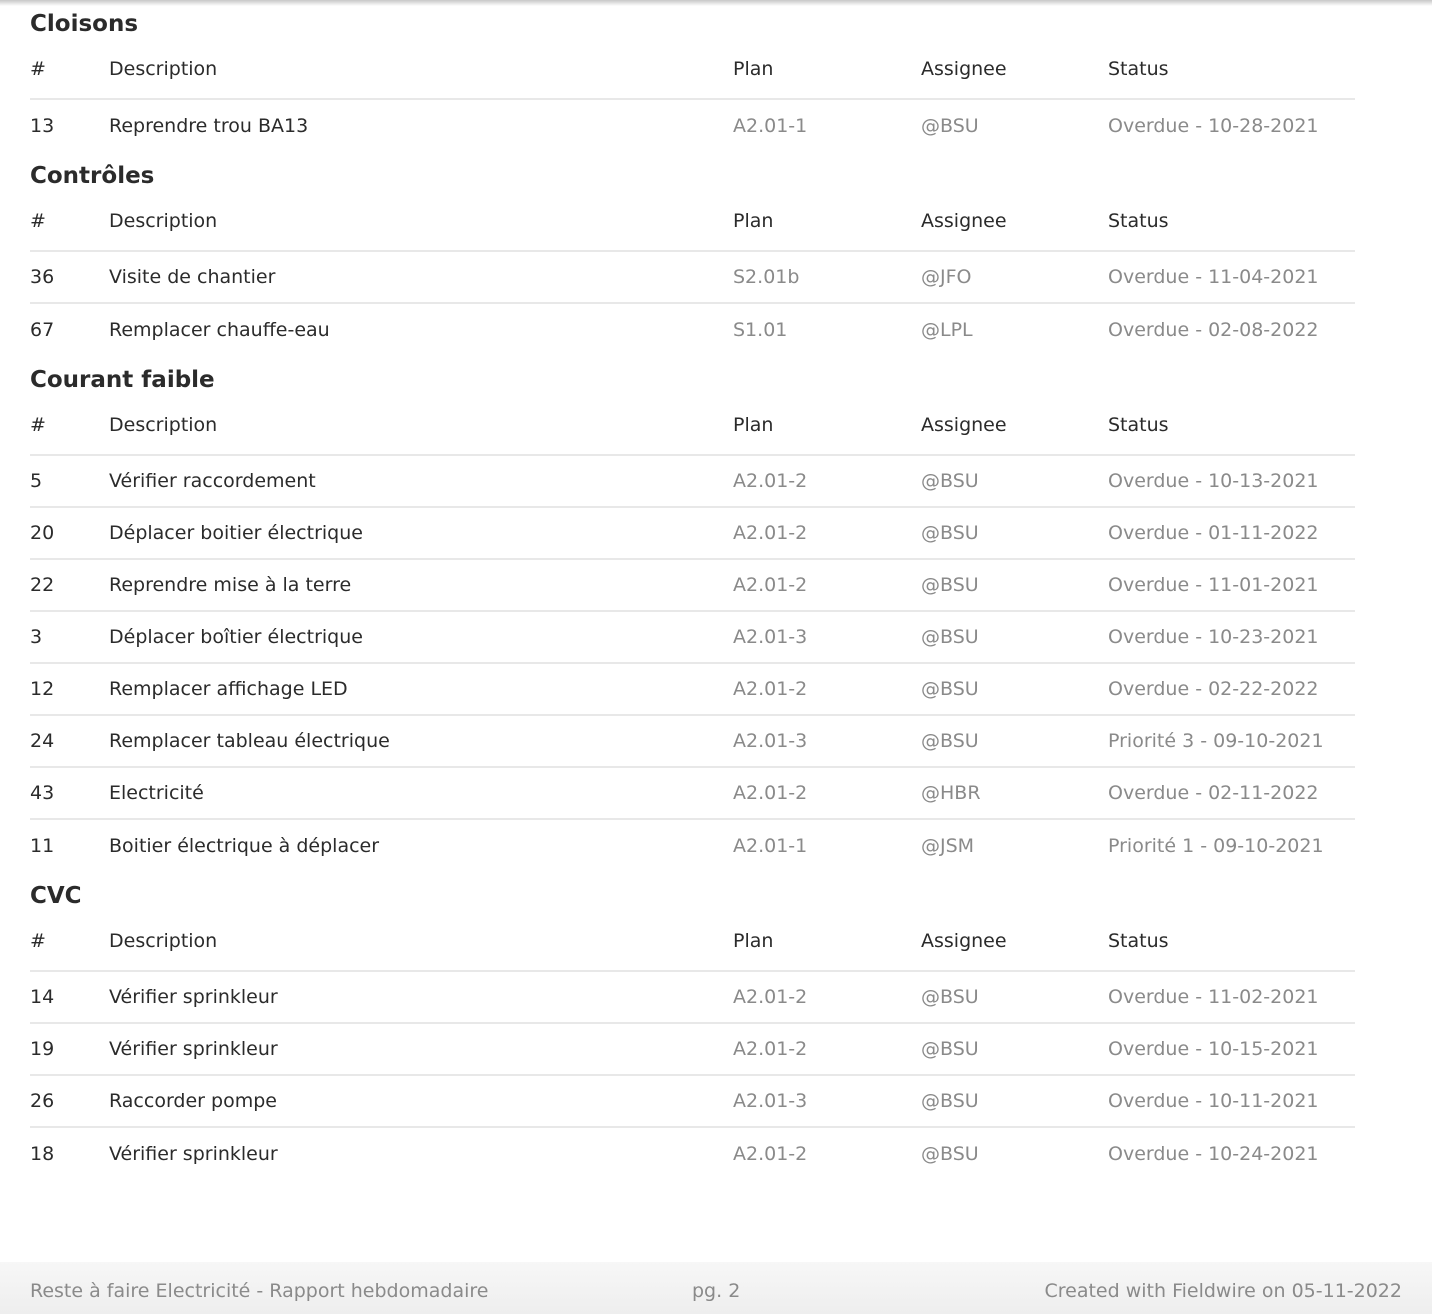 The width and height of the screenshot is (1432, 1314). What do you see at coordinates (770, 1101) in the screenshot?
I see `task-plan: A2.01-3` at bounding box center [770, 1101].